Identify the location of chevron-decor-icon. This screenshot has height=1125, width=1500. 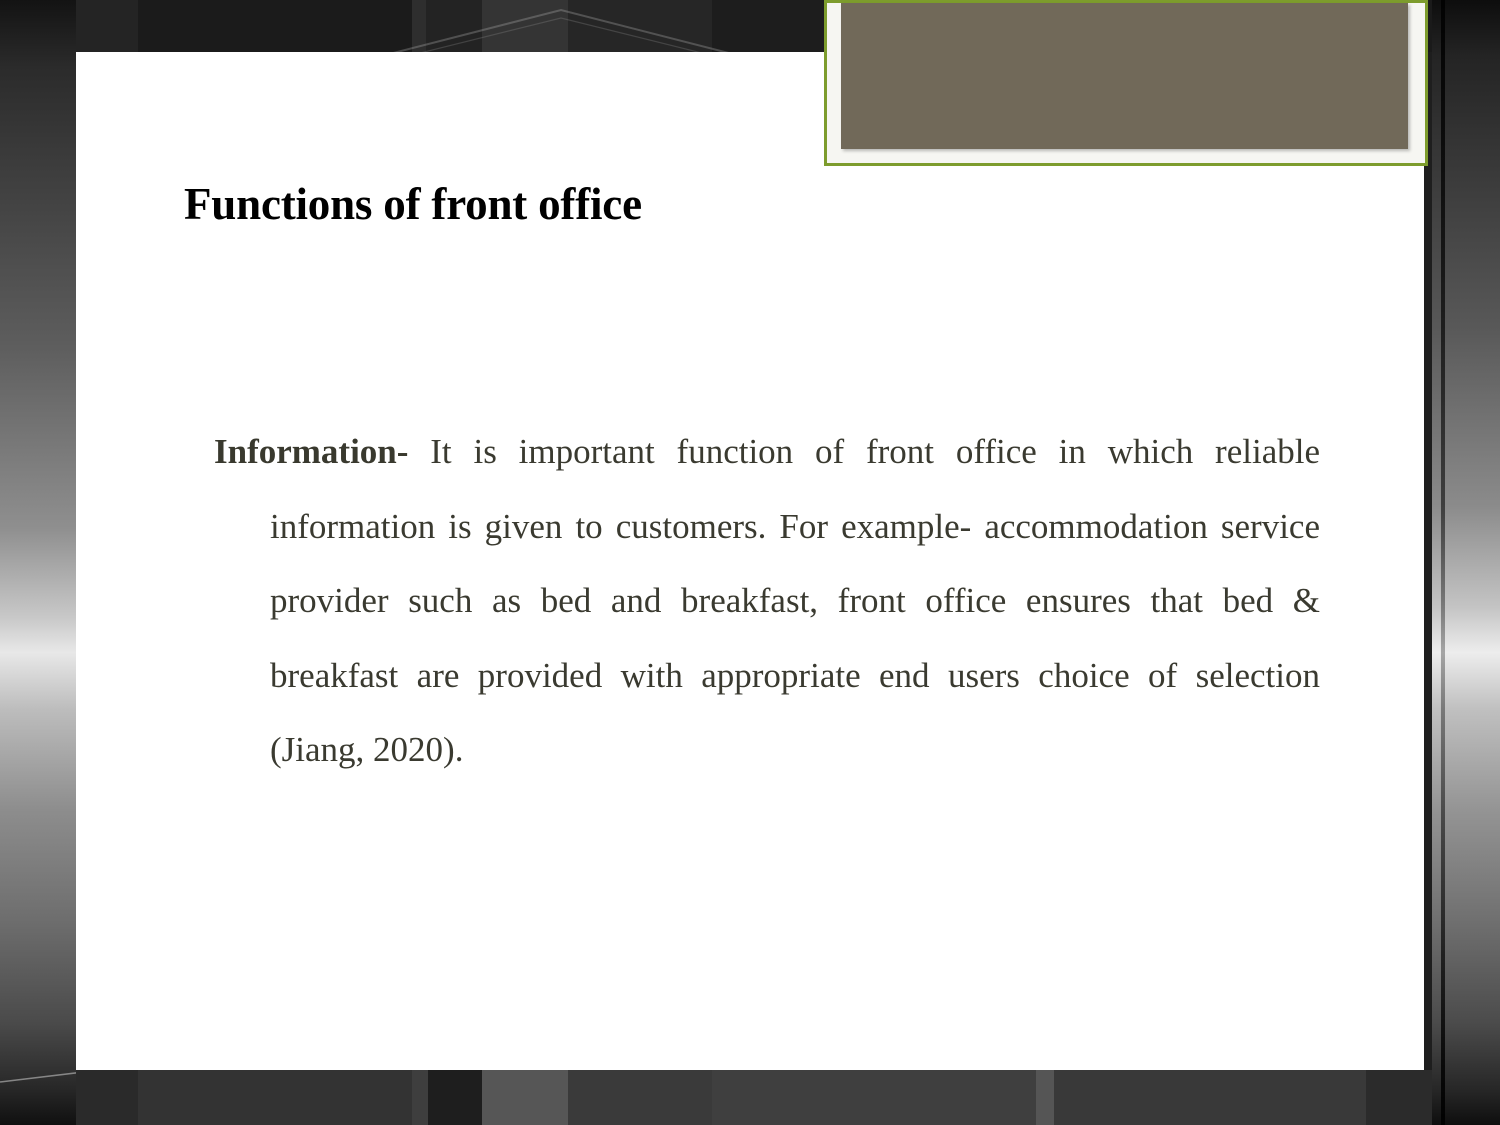
(561, 28).